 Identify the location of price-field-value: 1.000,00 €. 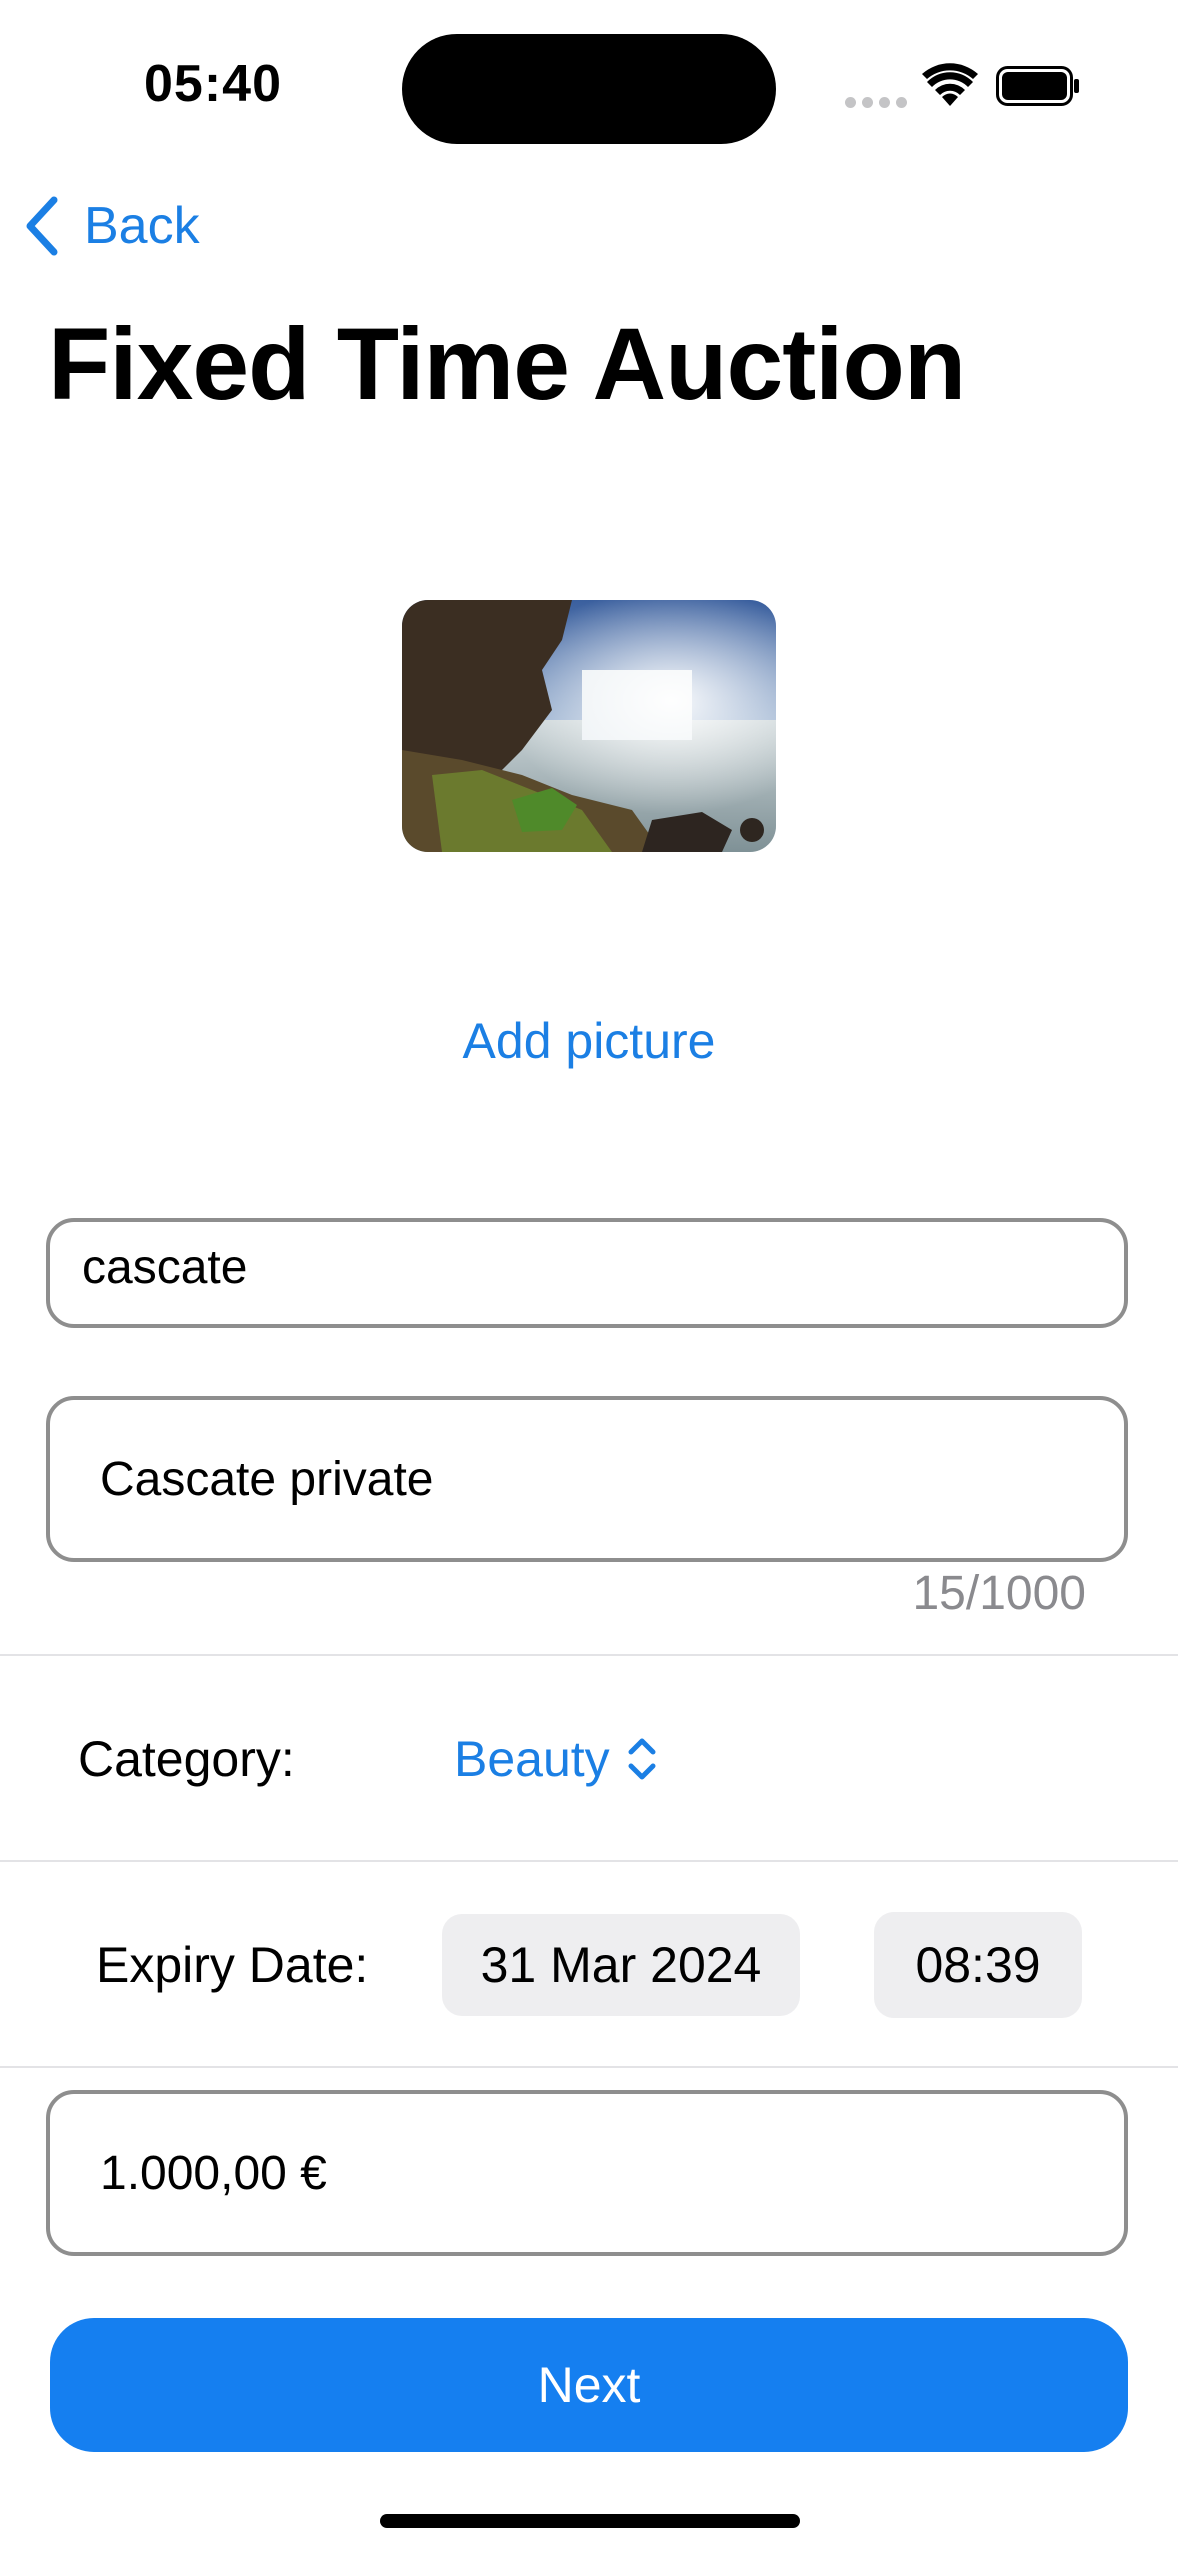
(213, 2173).